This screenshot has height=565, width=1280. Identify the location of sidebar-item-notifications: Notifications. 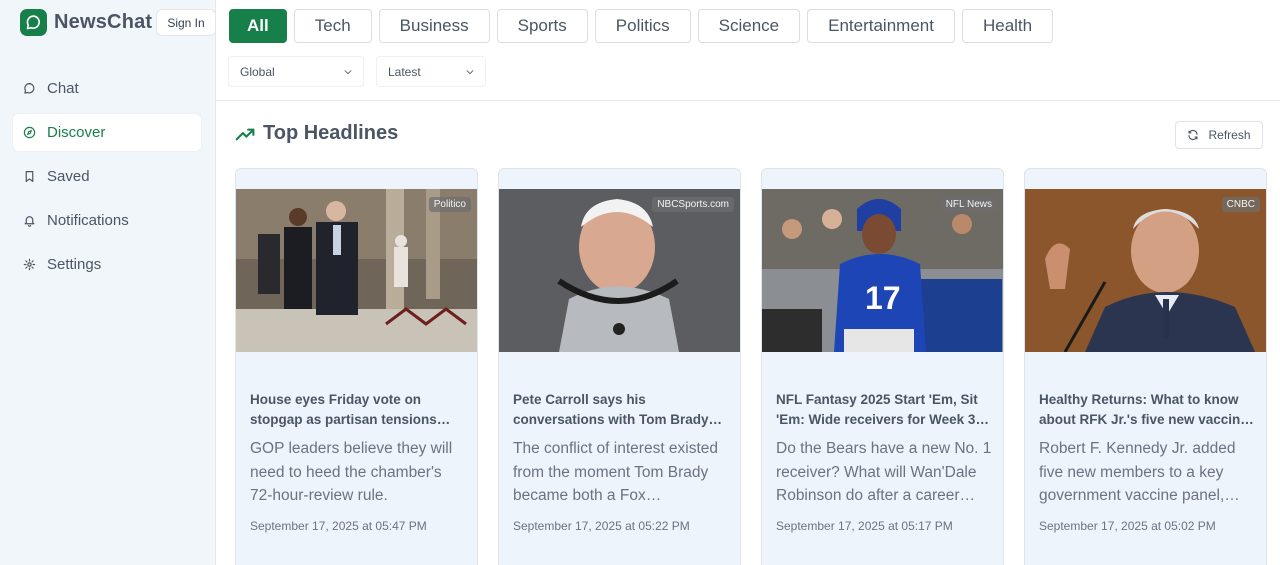
(107, 220).